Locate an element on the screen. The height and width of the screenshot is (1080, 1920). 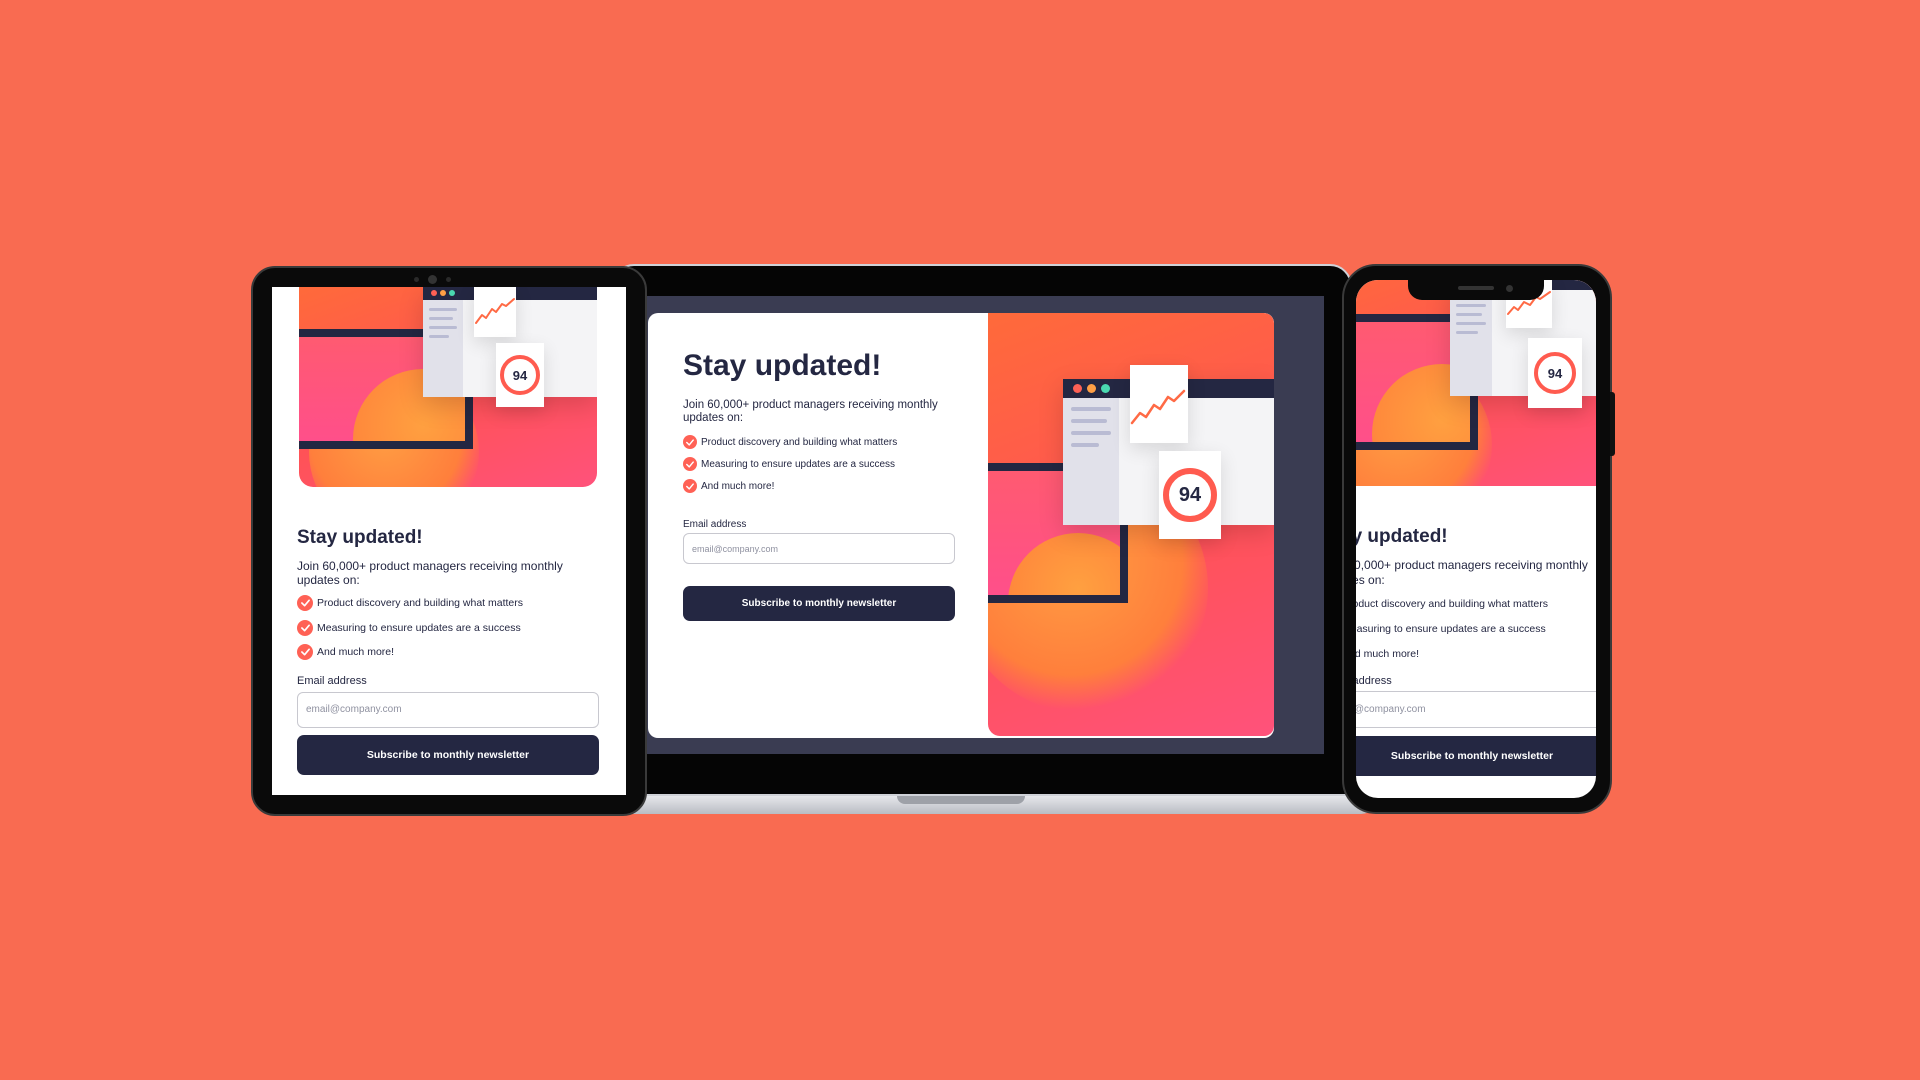
phone-camera is located at coordinates (1509, 288).